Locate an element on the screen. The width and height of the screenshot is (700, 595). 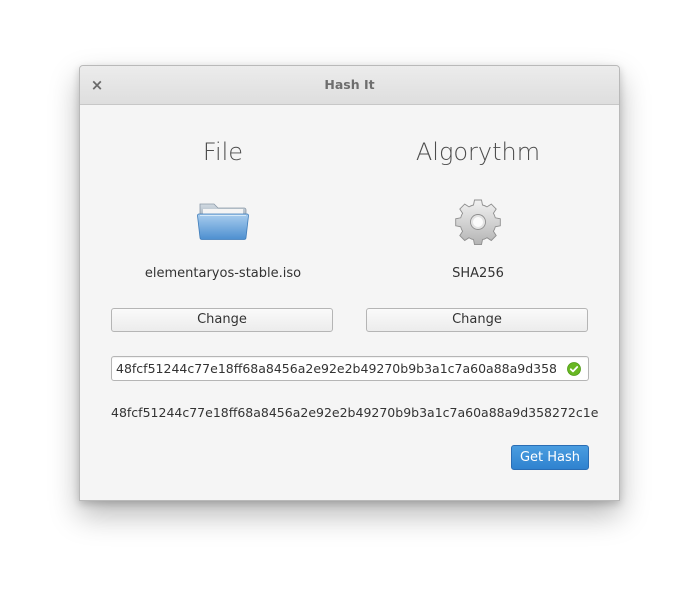
folder-icon is located at coordinates (223, 222).